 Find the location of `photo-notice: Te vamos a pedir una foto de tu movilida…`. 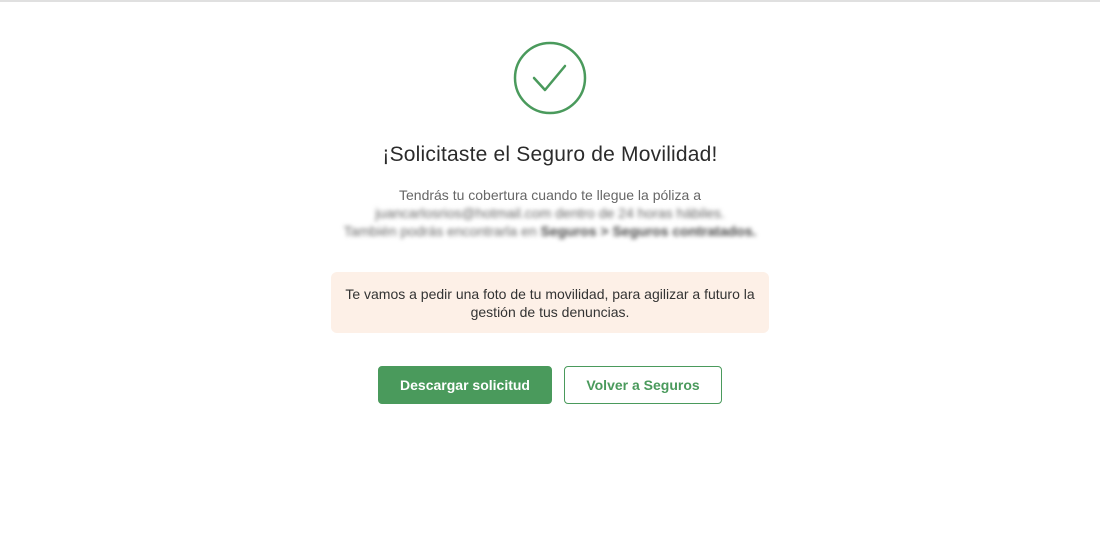

photo-notice: Te vamos a pedir una foto de tu movilida… is located at coordinates (550, 302).